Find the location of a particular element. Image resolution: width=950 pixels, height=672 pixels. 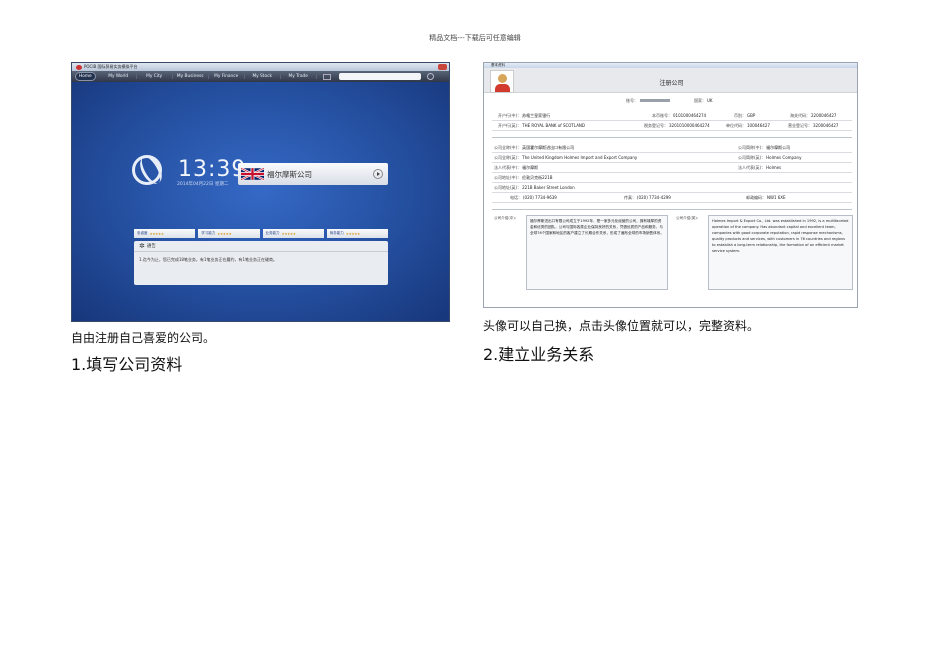

nav-my-city: My City is located at coordinates (155, 76).